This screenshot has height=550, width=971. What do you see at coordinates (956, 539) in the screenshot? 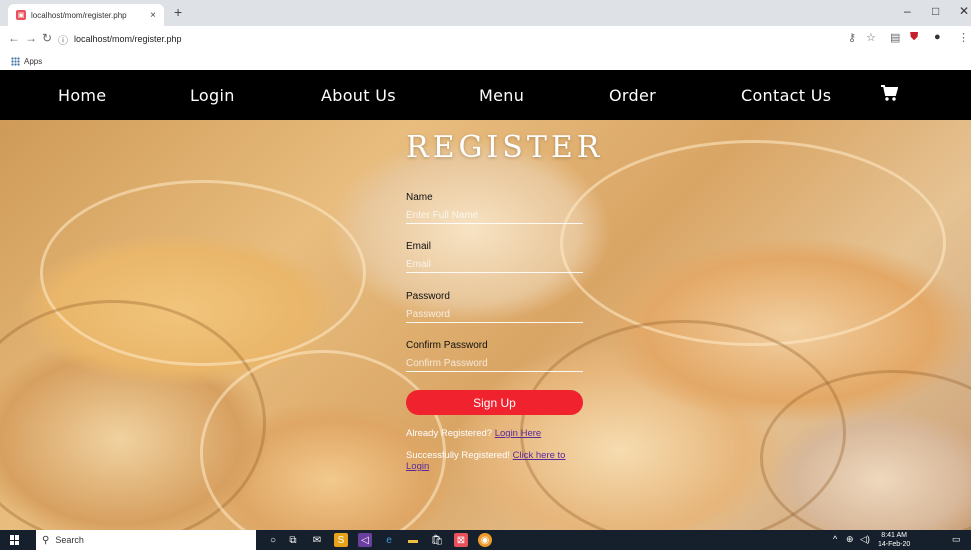
I see `notification-icon: ▭` at bounding box center [956, 539].